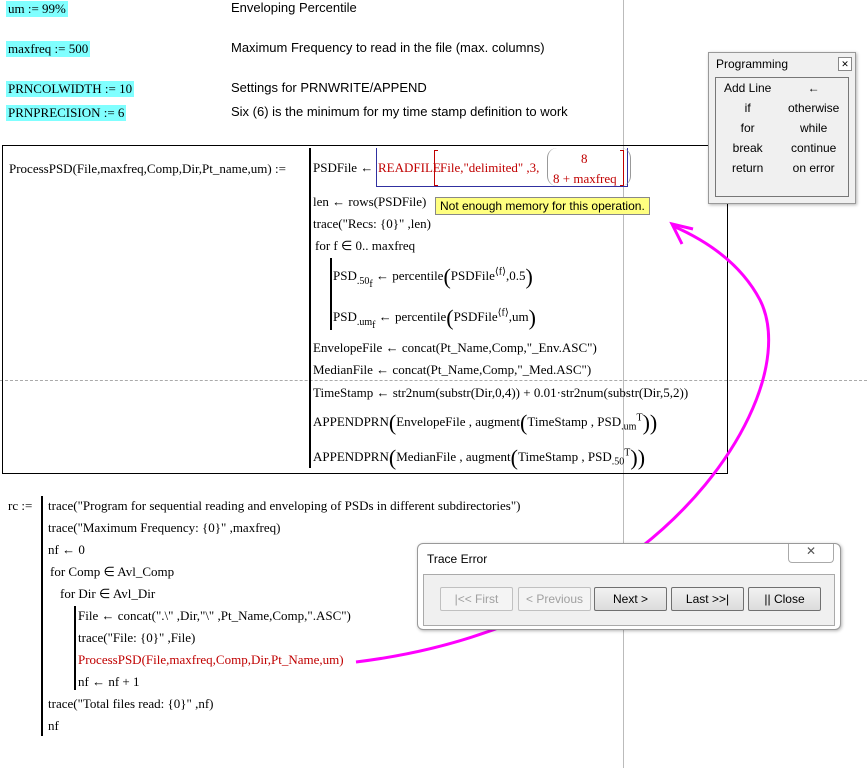  I want to click on next-button: Next >, so click(630, 599).